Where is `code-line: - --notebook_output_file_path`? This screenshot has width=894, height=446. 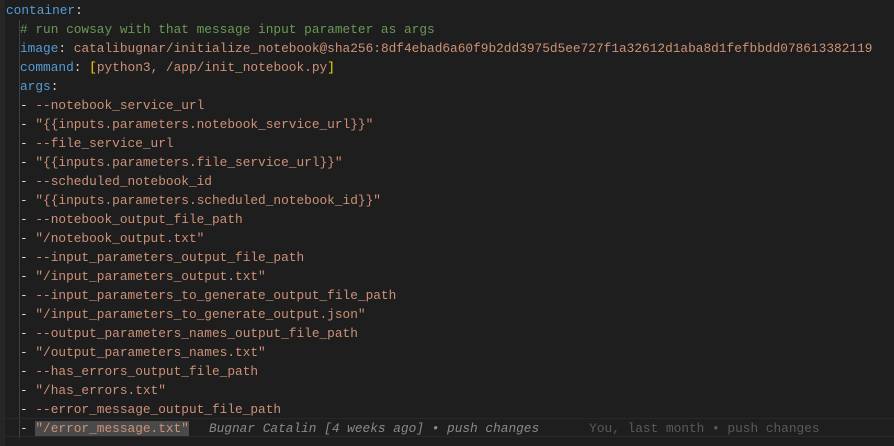
code-line: - --notebook_output_file_path is located at coordinates (131, 219).